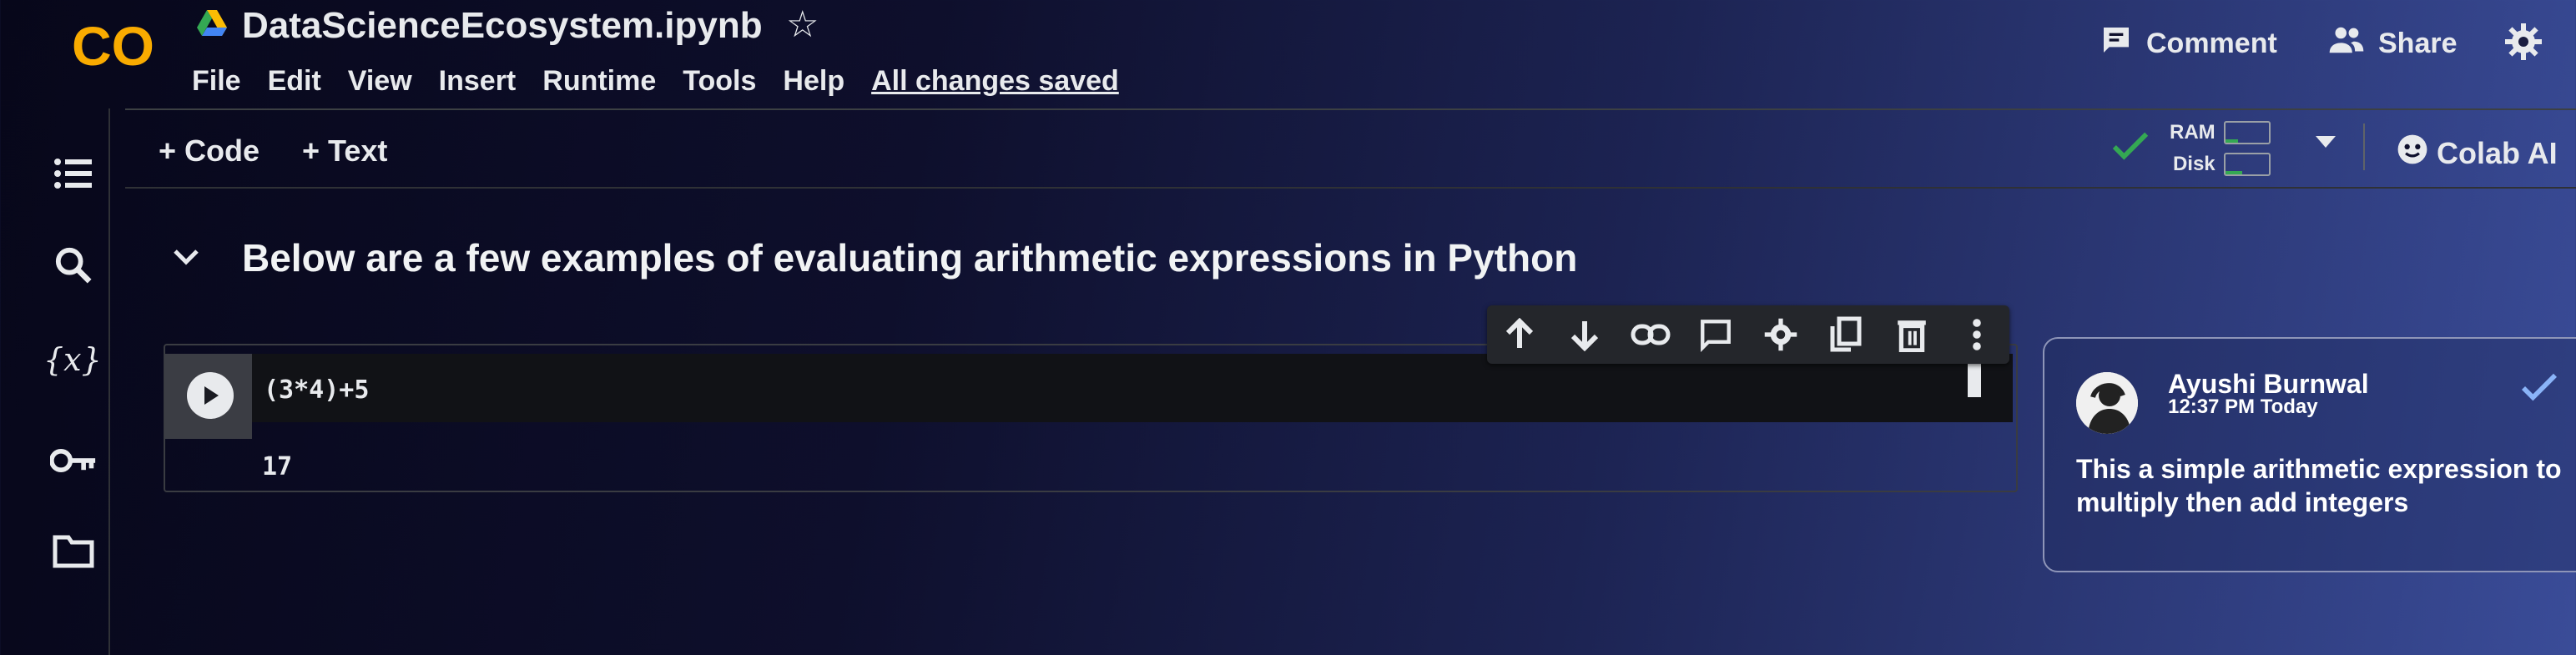  What do you see at coordinates (2412, 154) in the screenshot?
I see `colab-ai-icon` at bounding box center [2412, 154].